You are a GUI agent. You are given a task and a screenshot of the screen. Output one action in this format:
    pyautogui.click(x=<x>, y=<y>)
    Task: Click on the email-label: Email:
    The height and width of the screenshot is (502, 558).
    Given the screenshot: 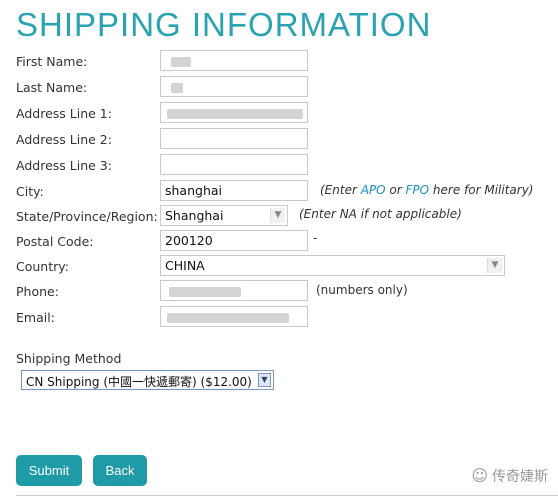 What is the action you would take?
    pyautogui.click(x=35, y=317)
    